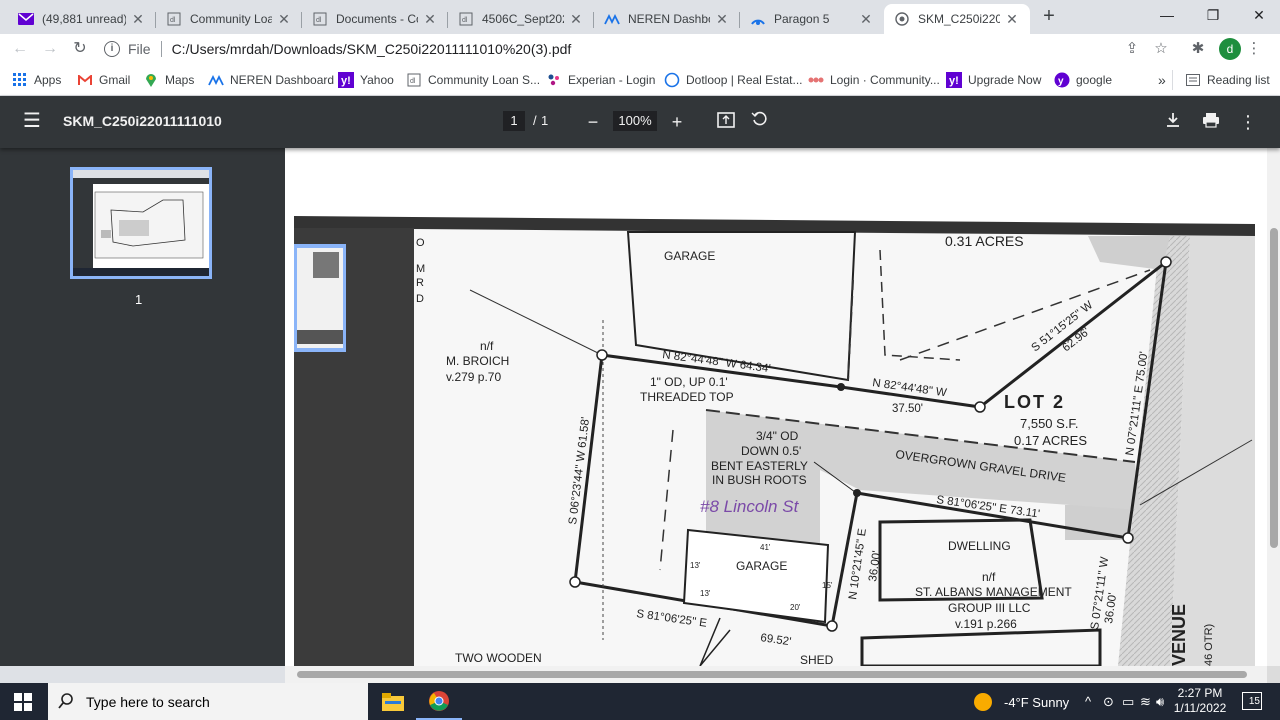 The image size is (1280, 720). What do you see at coordinates (420, 269) in the screenshot?
I see `side-letter: M` at bounding box center [420, 269].